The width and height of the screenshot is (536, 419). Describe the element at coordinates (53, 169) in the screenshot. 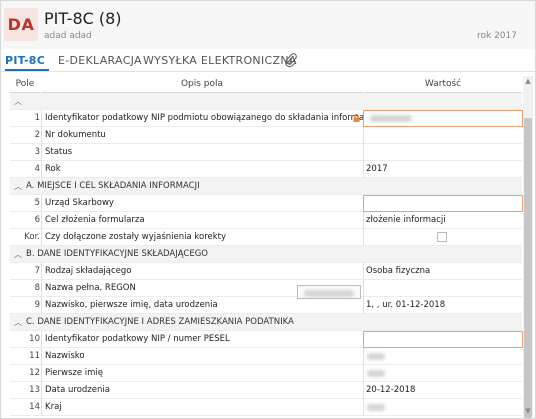

I see `field-description: Rok` at that location.